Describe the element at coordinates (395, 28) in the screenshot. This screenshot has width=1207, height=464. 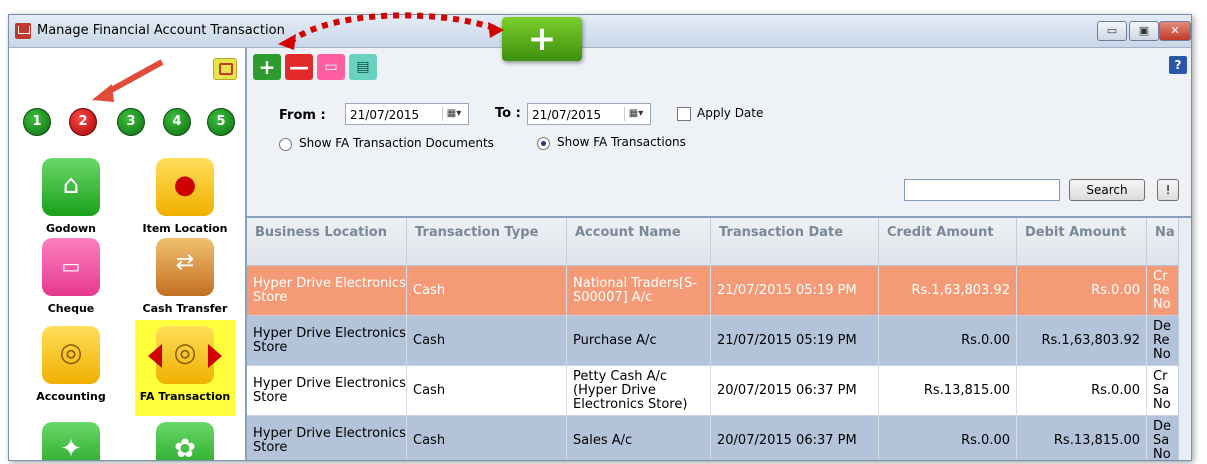
I see `dotted-arrow` at that location.